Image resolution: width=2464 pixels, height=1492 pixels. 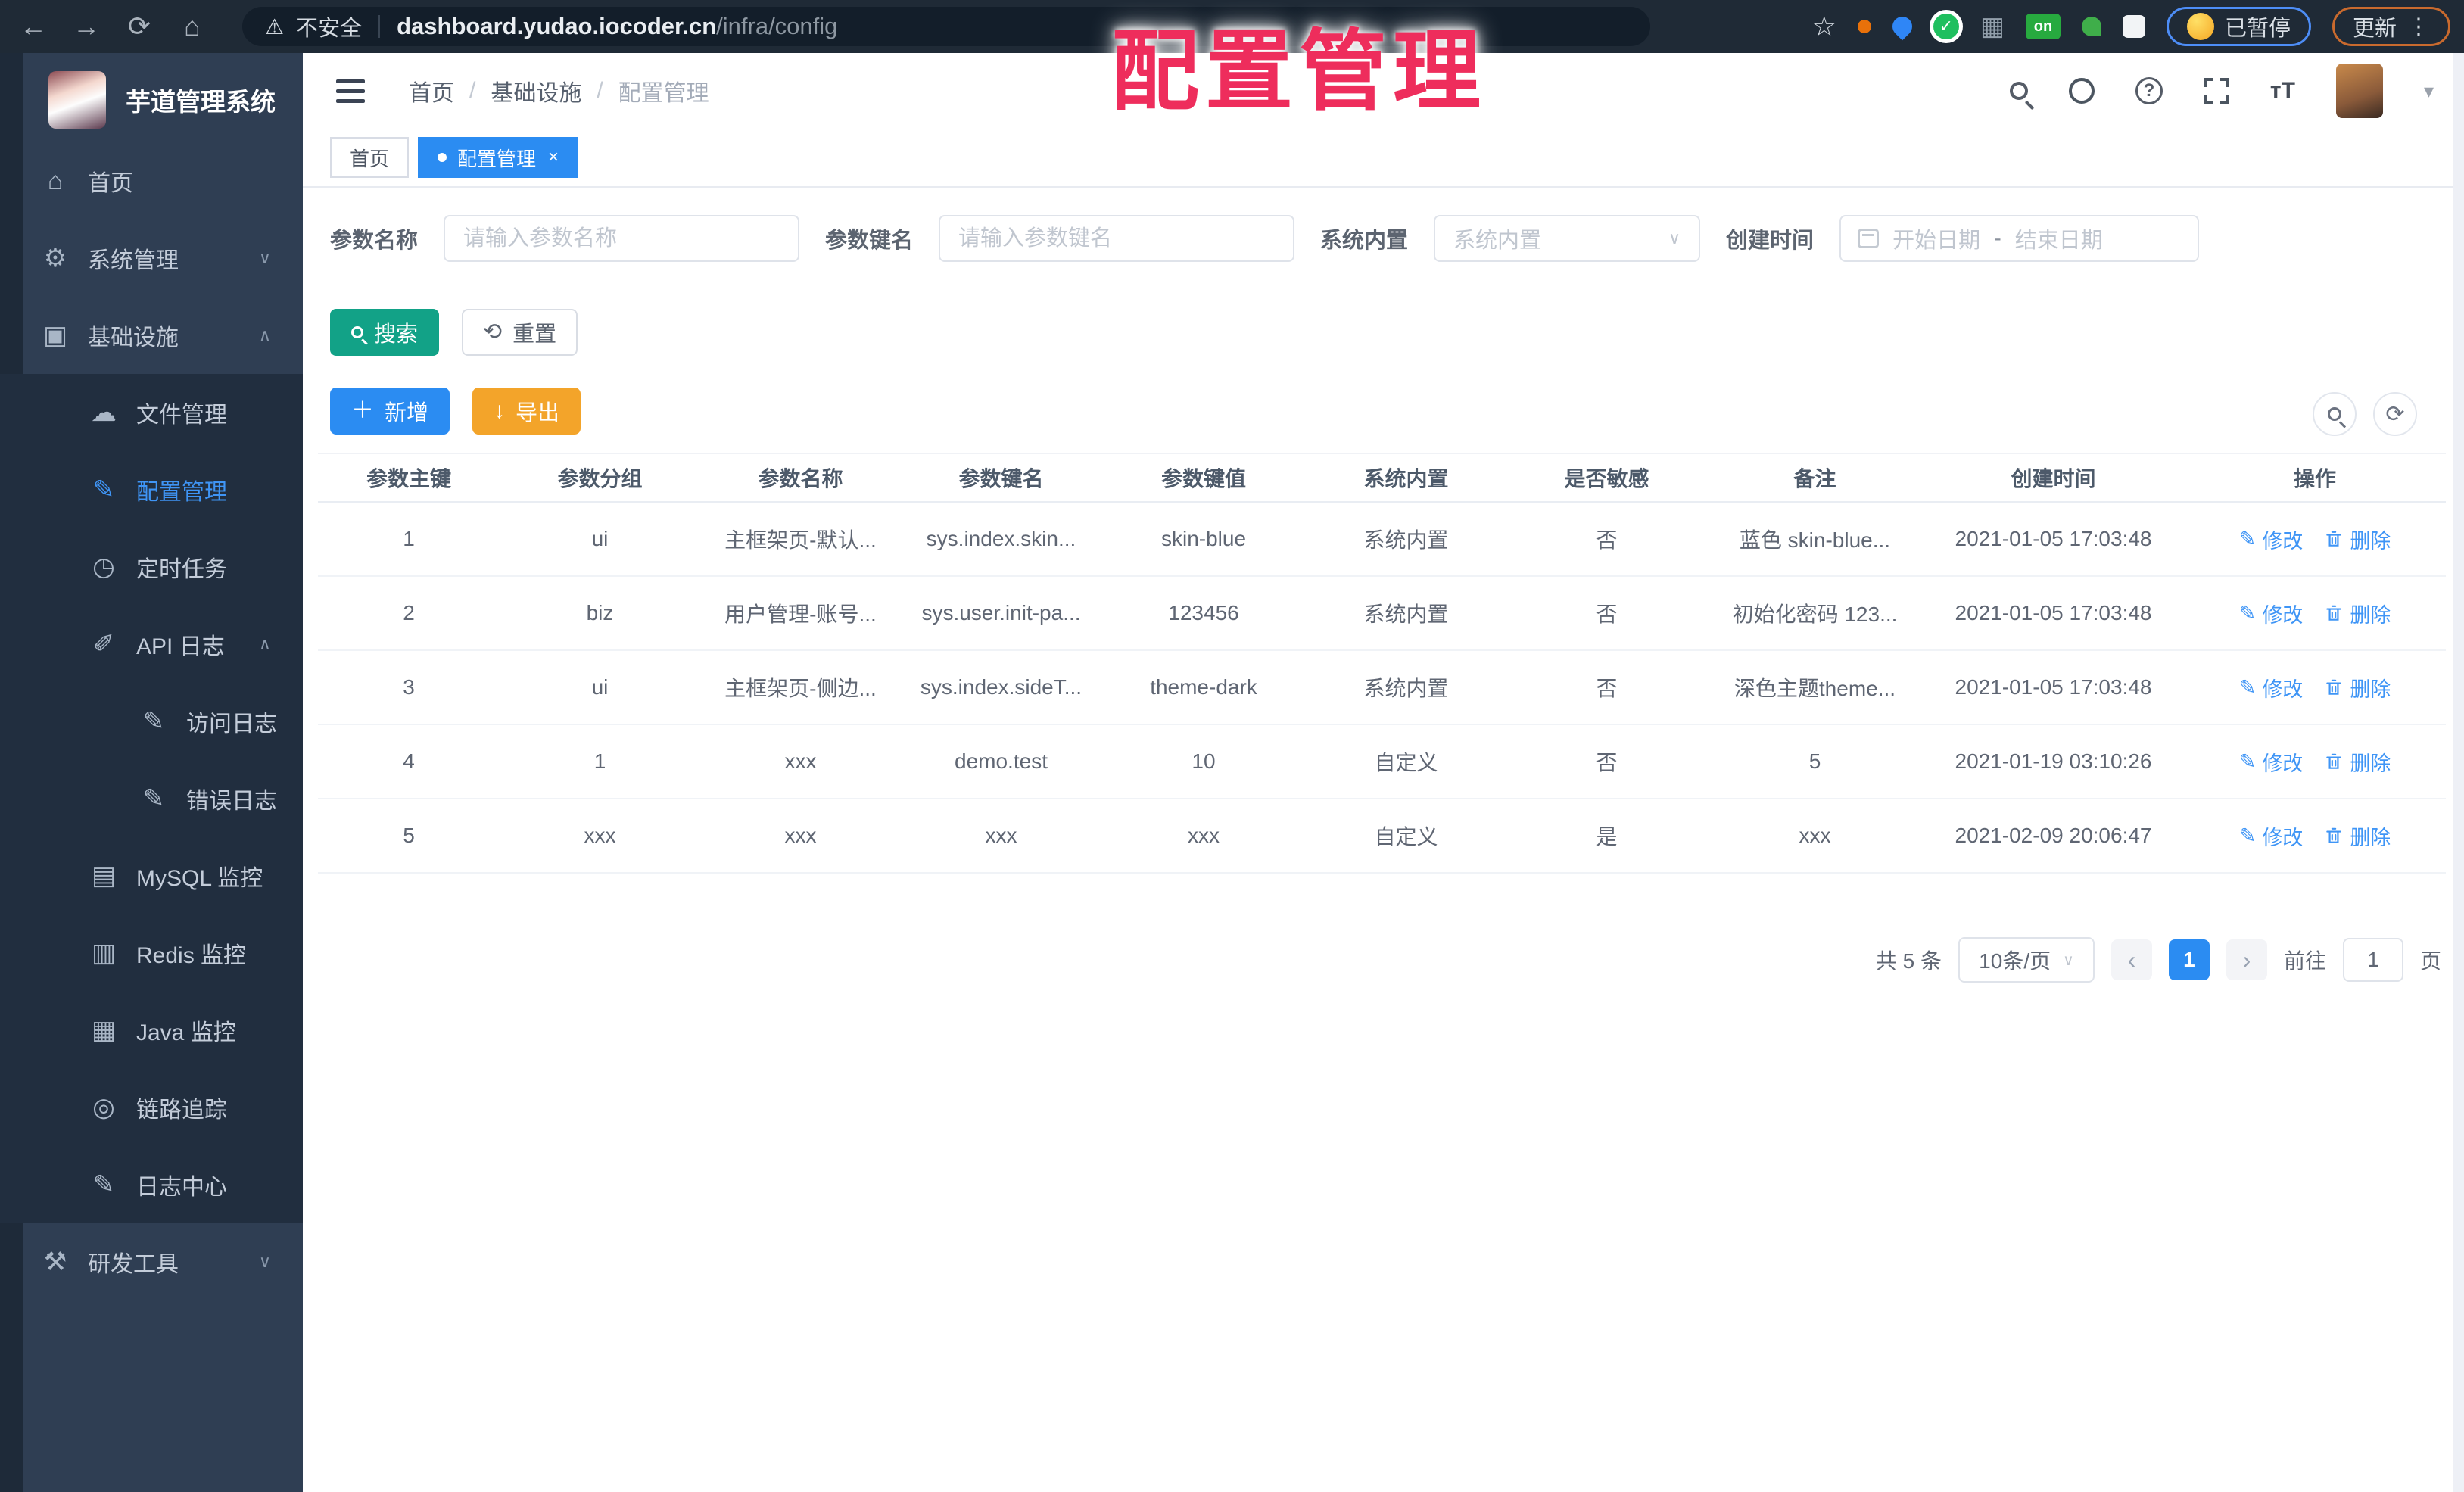 I want to click on sidebar-item-mysql-monitor: ▤ MySQL 监控, so click(x=151, y=875).